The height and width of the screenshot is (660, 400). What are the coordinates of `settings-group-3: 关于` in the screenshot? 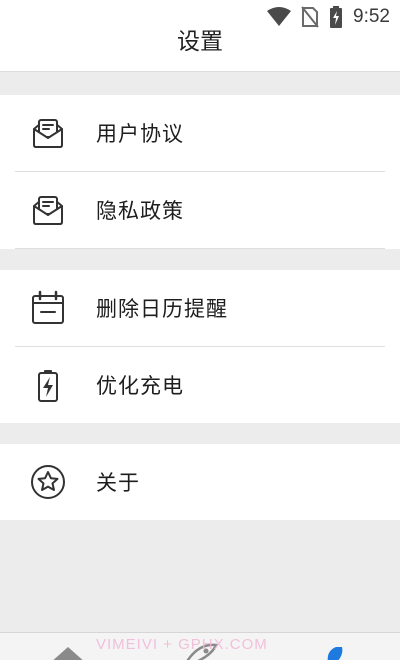 It's located at (200, 482).